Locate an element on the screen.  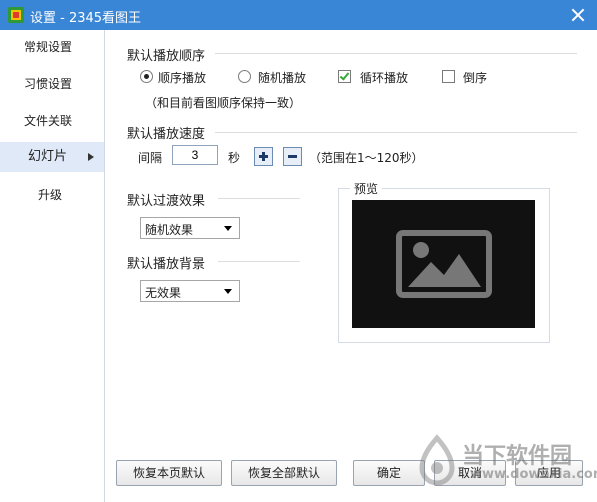
image-placeholder-icon is located at coordinates (444, 264).